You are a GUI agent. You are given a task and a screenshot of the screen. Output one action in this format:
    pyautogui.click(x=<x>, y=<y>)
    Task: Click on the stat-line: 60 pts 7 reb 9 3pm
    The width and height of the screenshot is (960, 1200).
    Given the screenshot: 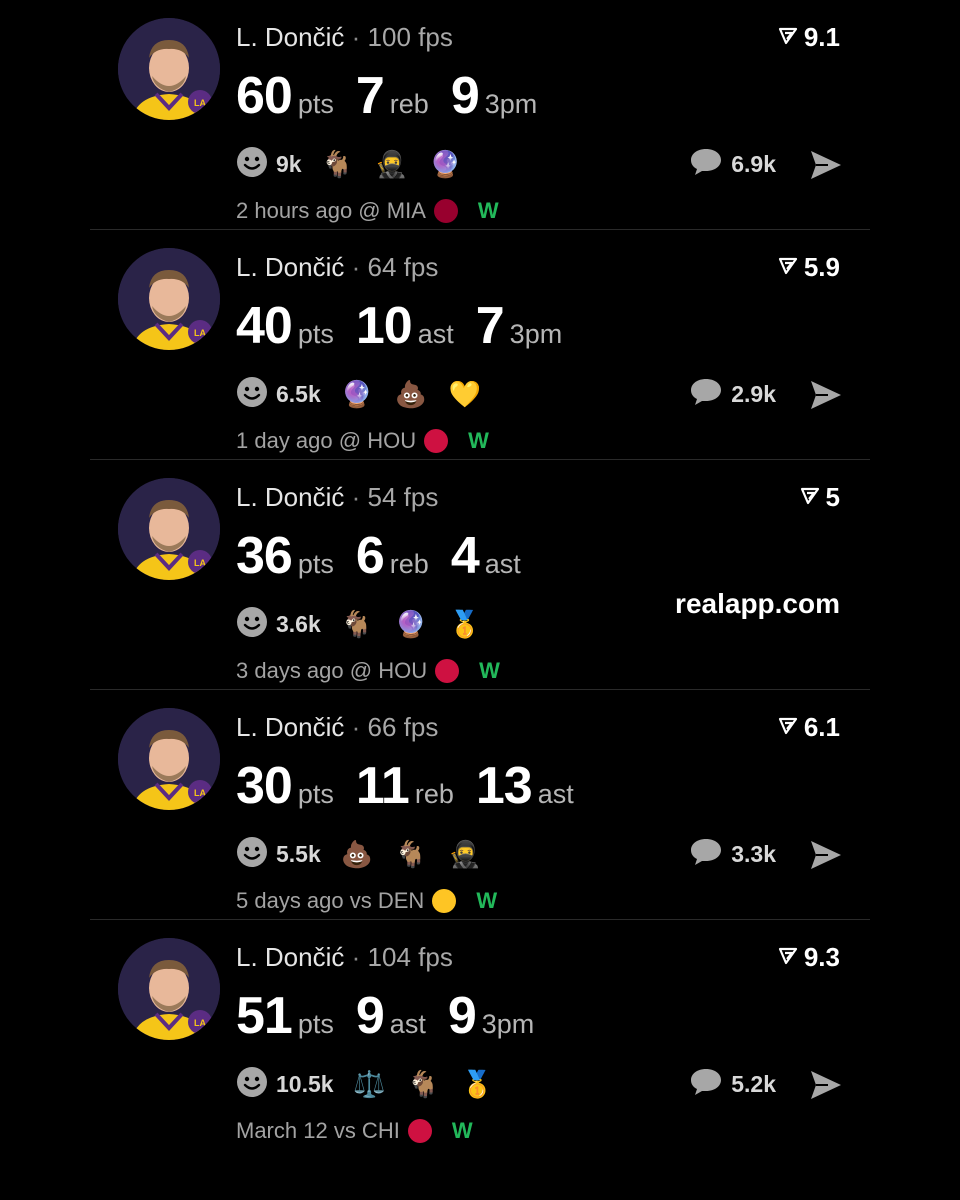 What is the action you would take?
    pyautogui.click(x=397, y=96)
    